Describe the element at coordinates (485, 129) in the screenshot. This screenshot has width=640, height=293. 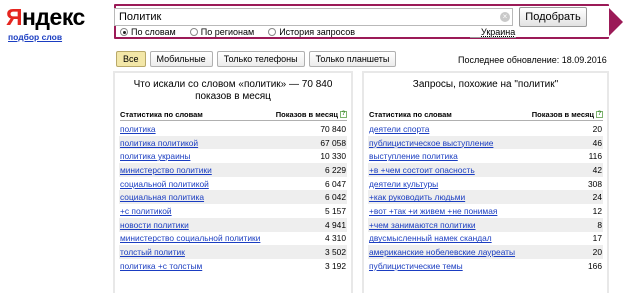
I see `table-row: деятели спорта 20` at that location.